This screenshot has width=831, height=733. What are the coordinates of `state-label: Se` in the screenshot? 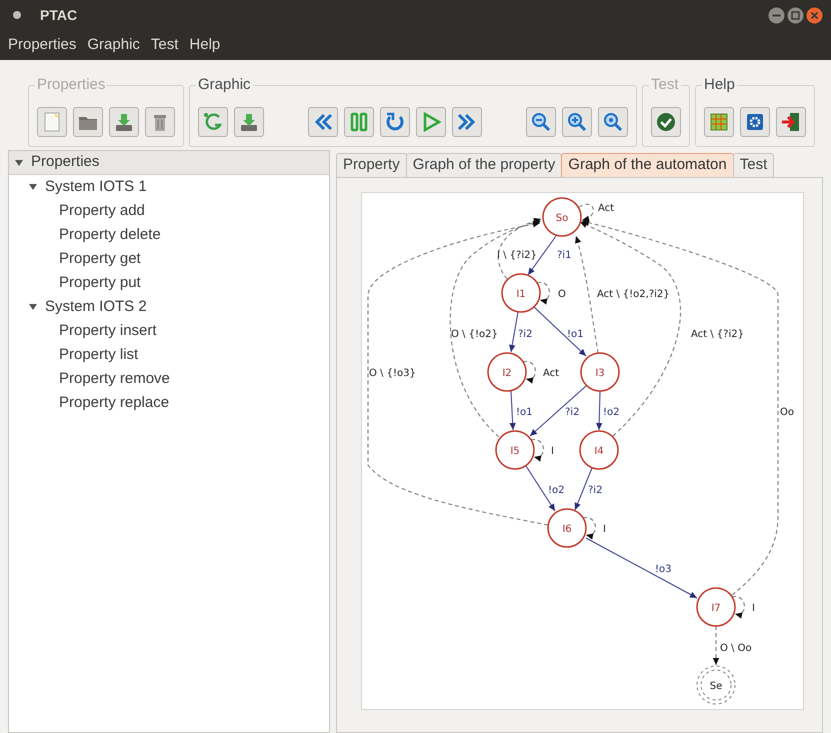 It's located at (716, 686).